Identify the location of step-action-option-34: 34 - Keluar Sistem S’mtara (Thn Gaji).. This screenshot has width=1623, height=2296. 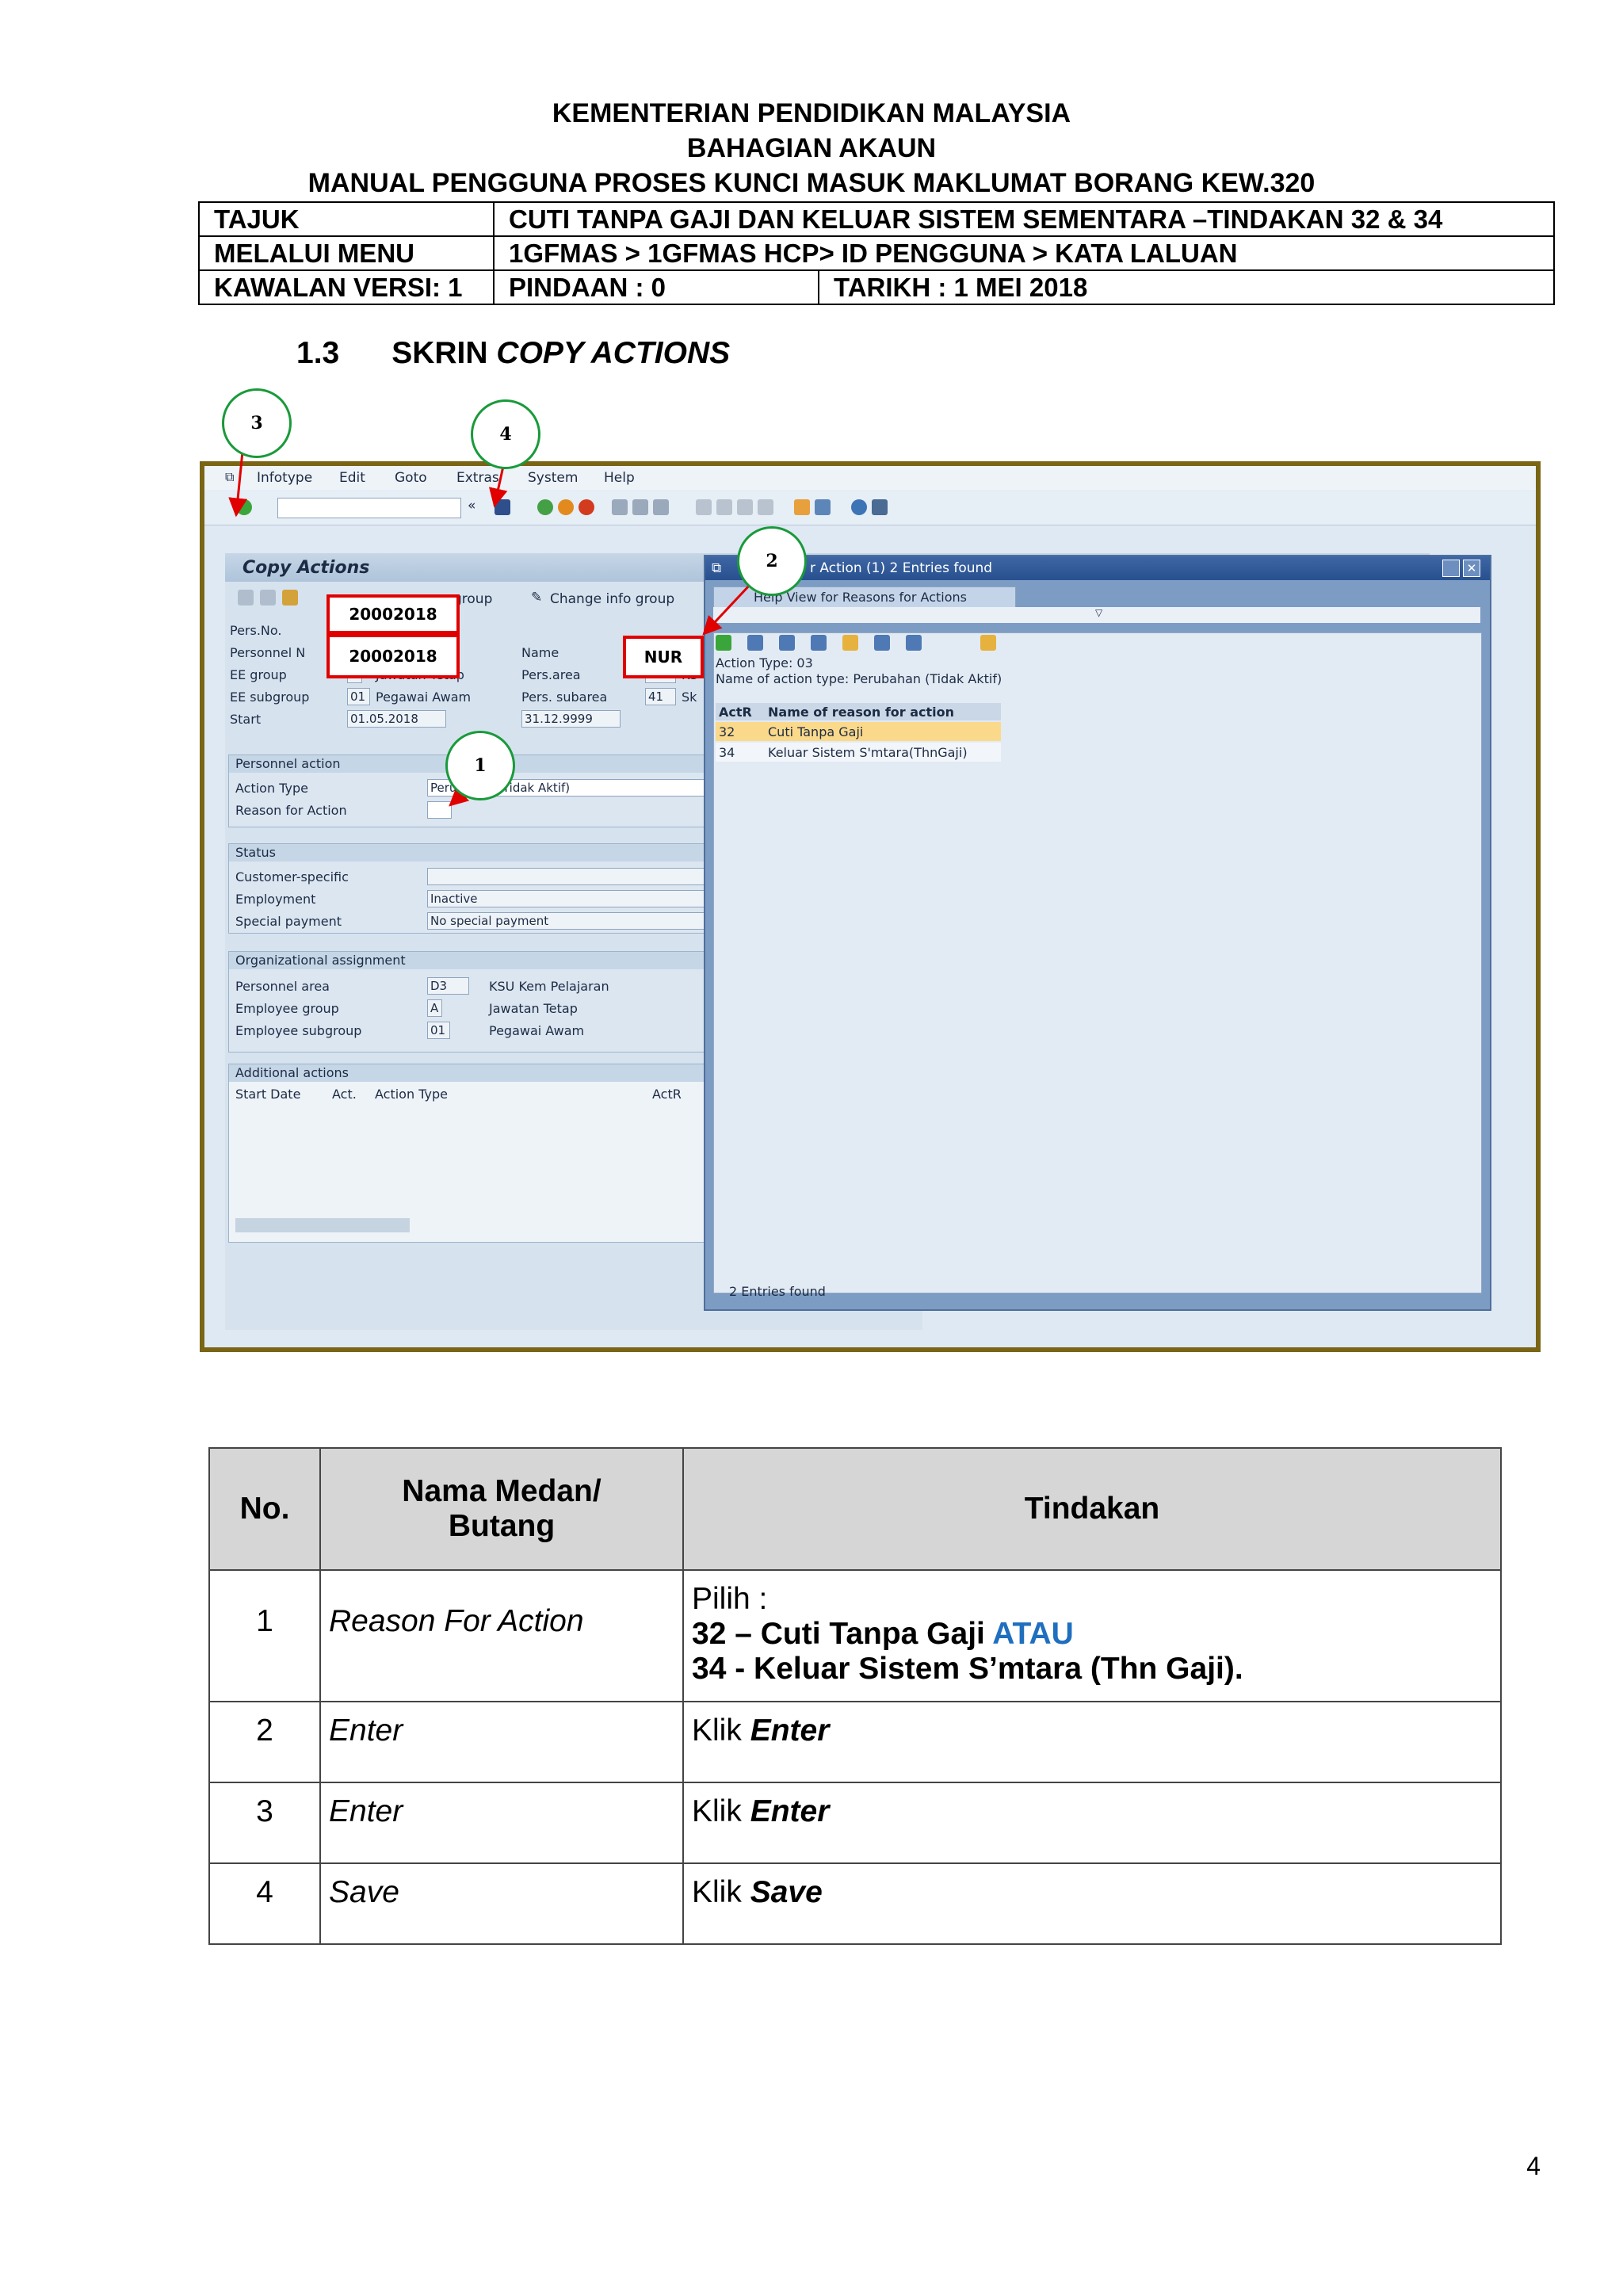
(967, 1669).